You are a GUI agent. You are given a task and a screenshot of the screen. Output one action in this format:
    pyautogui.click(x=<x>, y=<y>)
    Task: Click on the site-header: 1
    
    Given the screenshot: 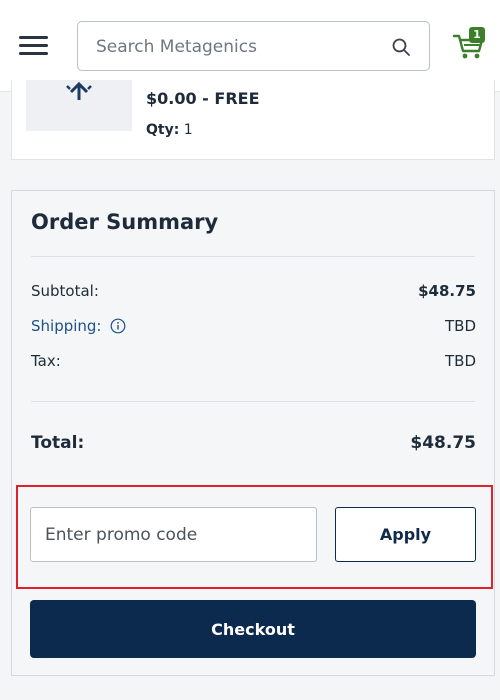 What is the action you would take?
    pyautogui.click(x=250, y=46)
    